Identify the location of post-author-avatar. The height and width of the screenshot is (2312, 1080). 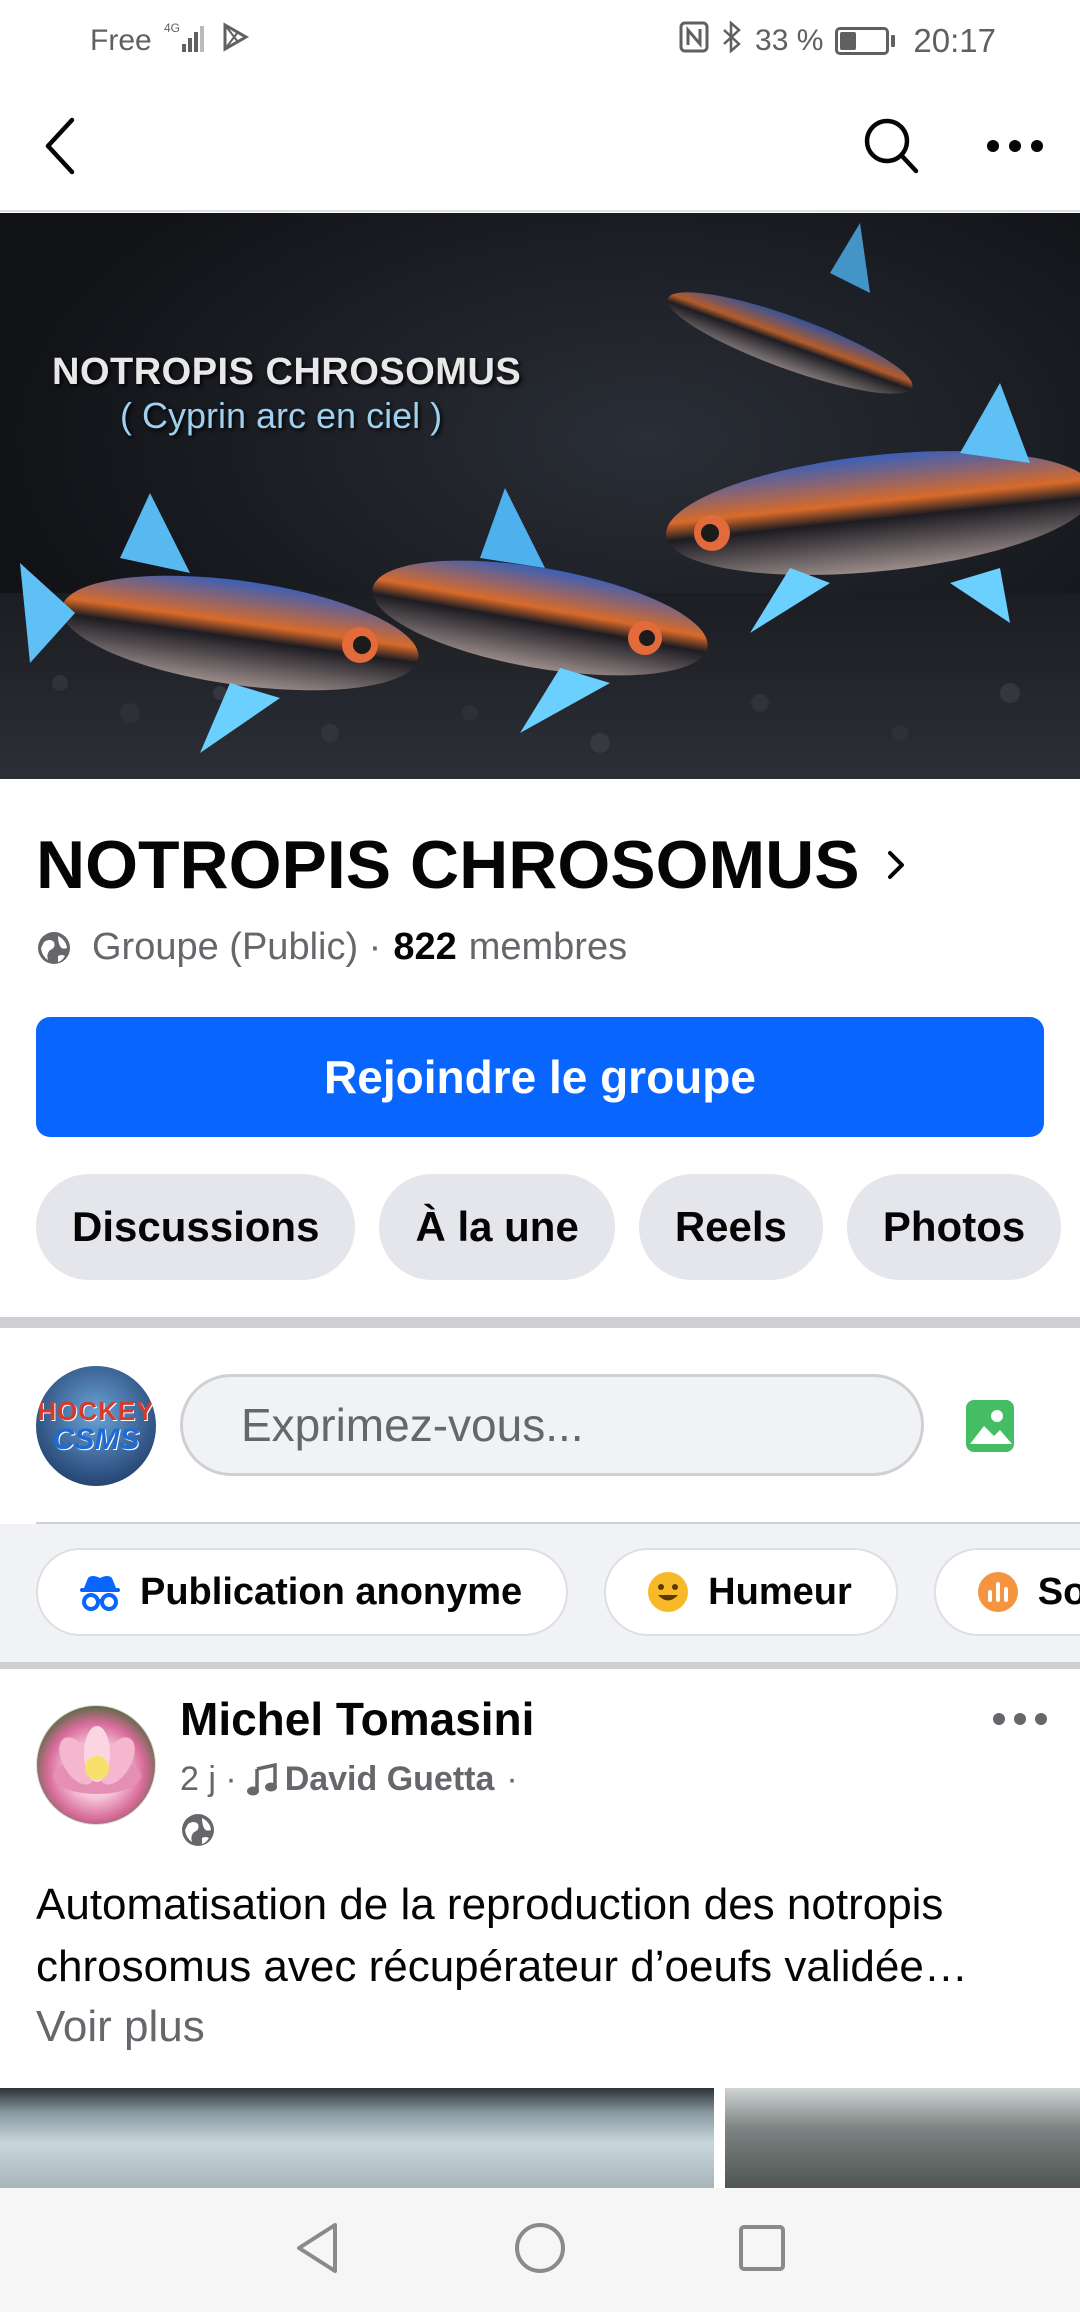
(96, 1765).